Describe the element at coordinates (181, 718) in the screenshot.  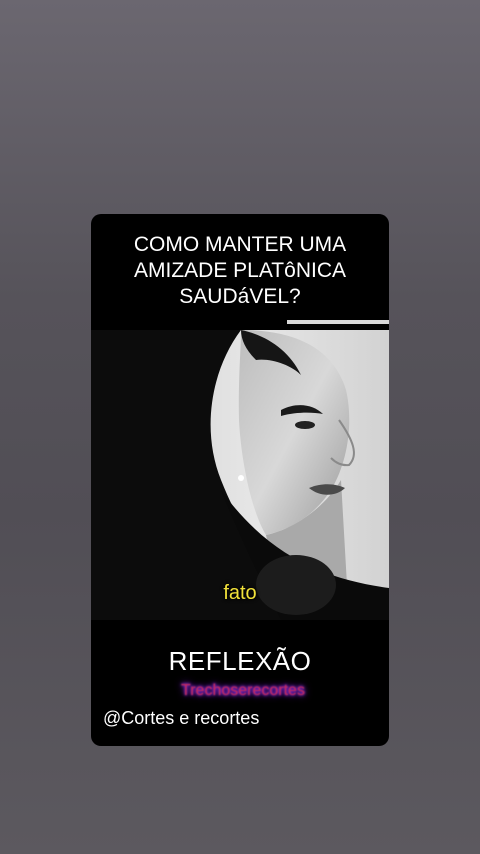
I see `channel-handle: @Cortes e recortes` at that location.